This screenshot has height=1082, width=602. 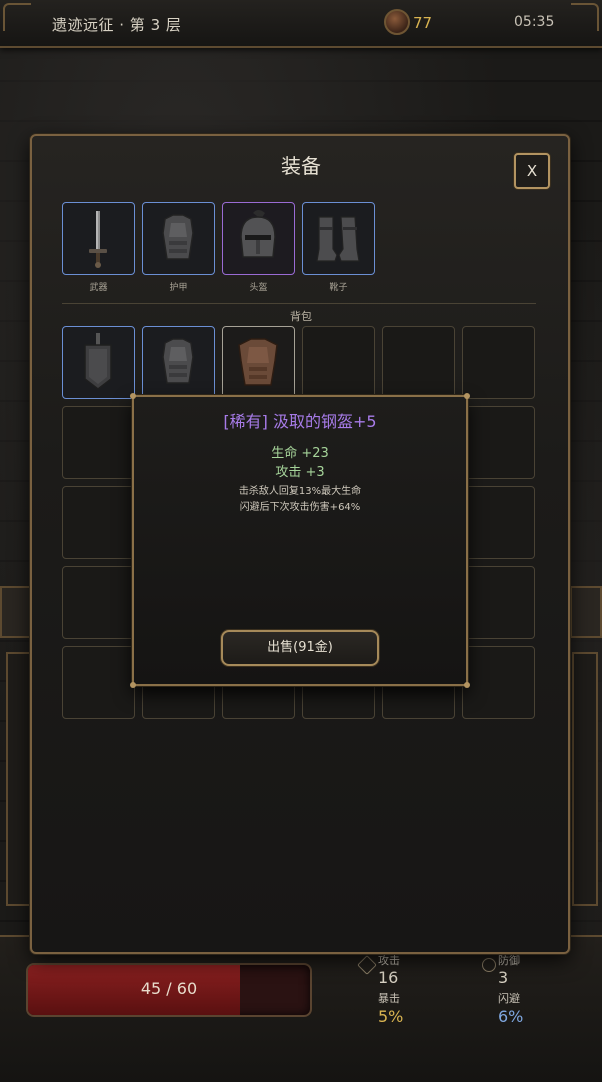 What do you see at coordinates (16, 612) in the screenshot?
I see `left-frame-ornament` at bounding box center [16, 612].